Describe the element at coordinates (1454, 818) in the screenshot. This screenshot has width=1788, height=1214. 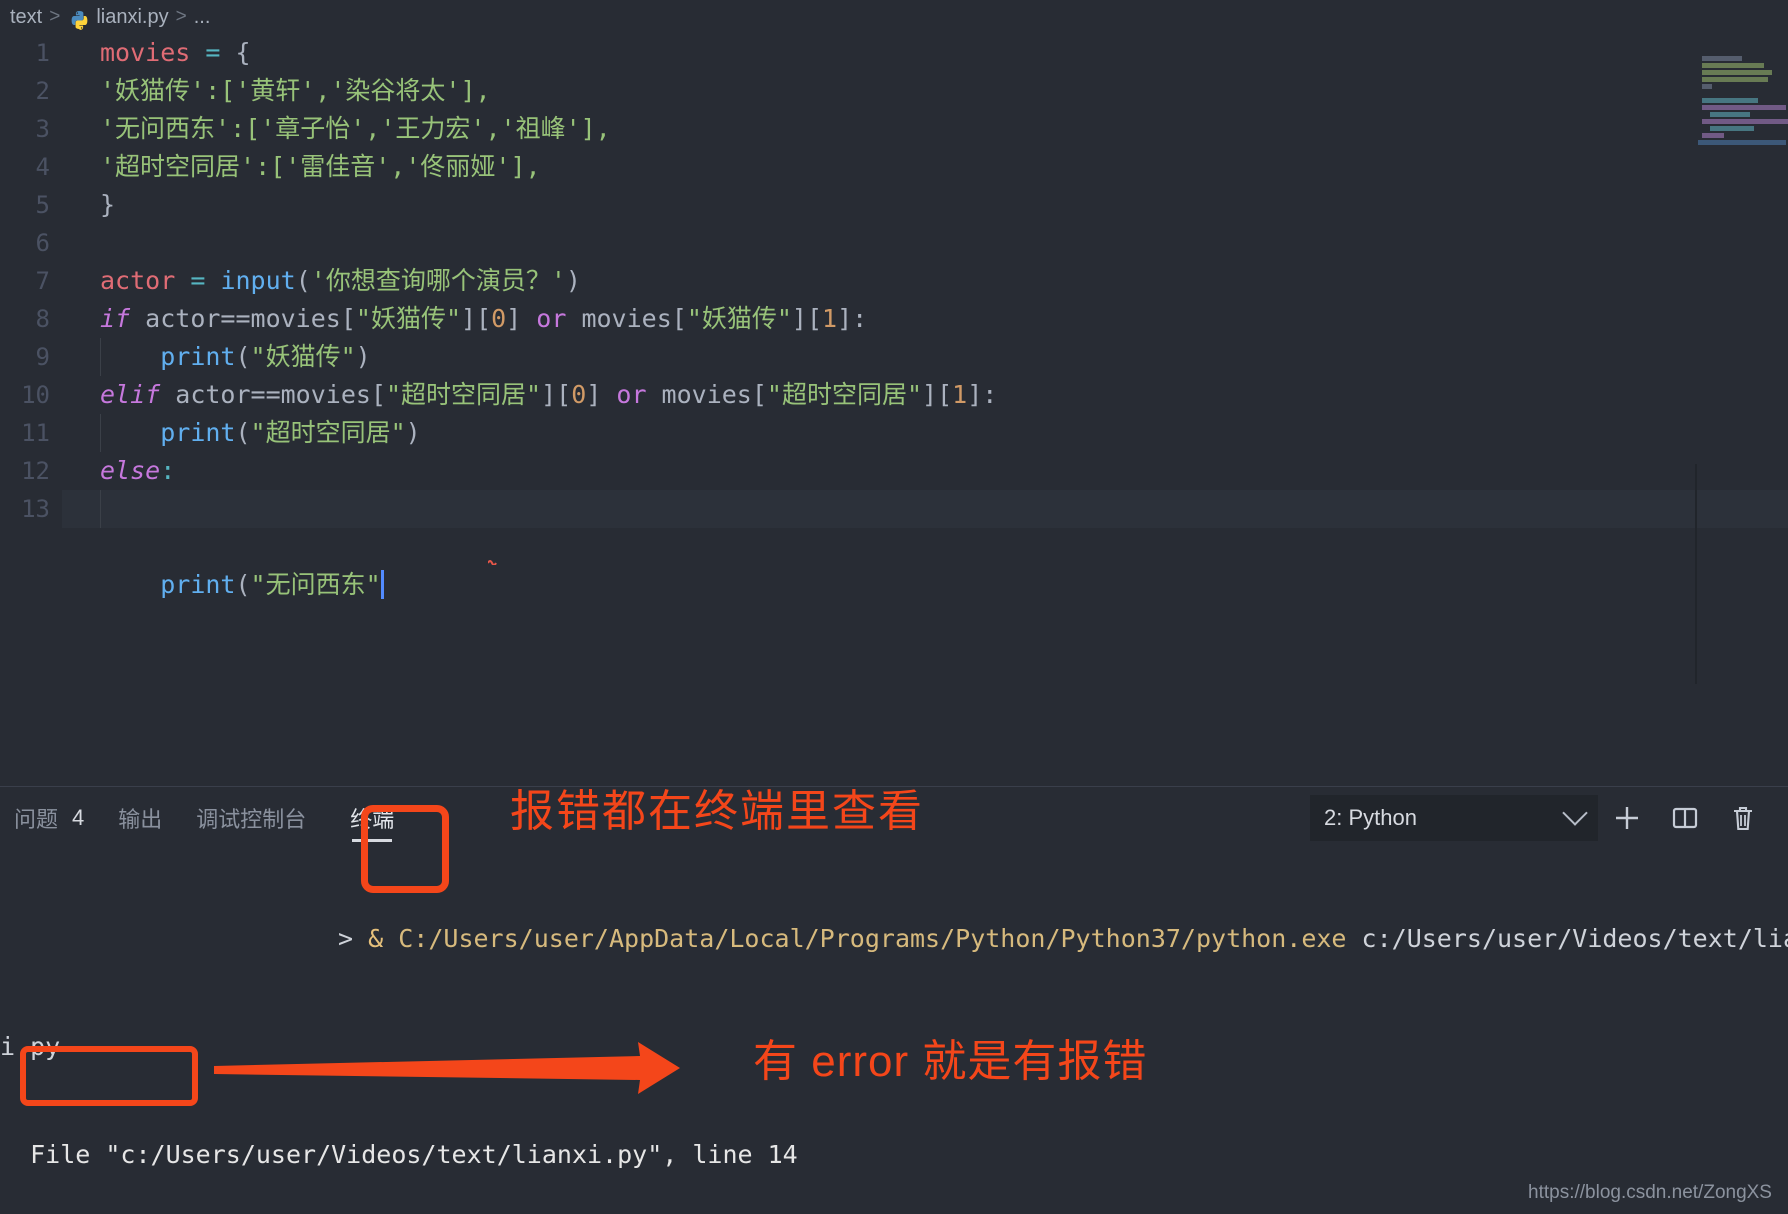
I see `terminal-selector-dropdown: 2: Python` at that location.